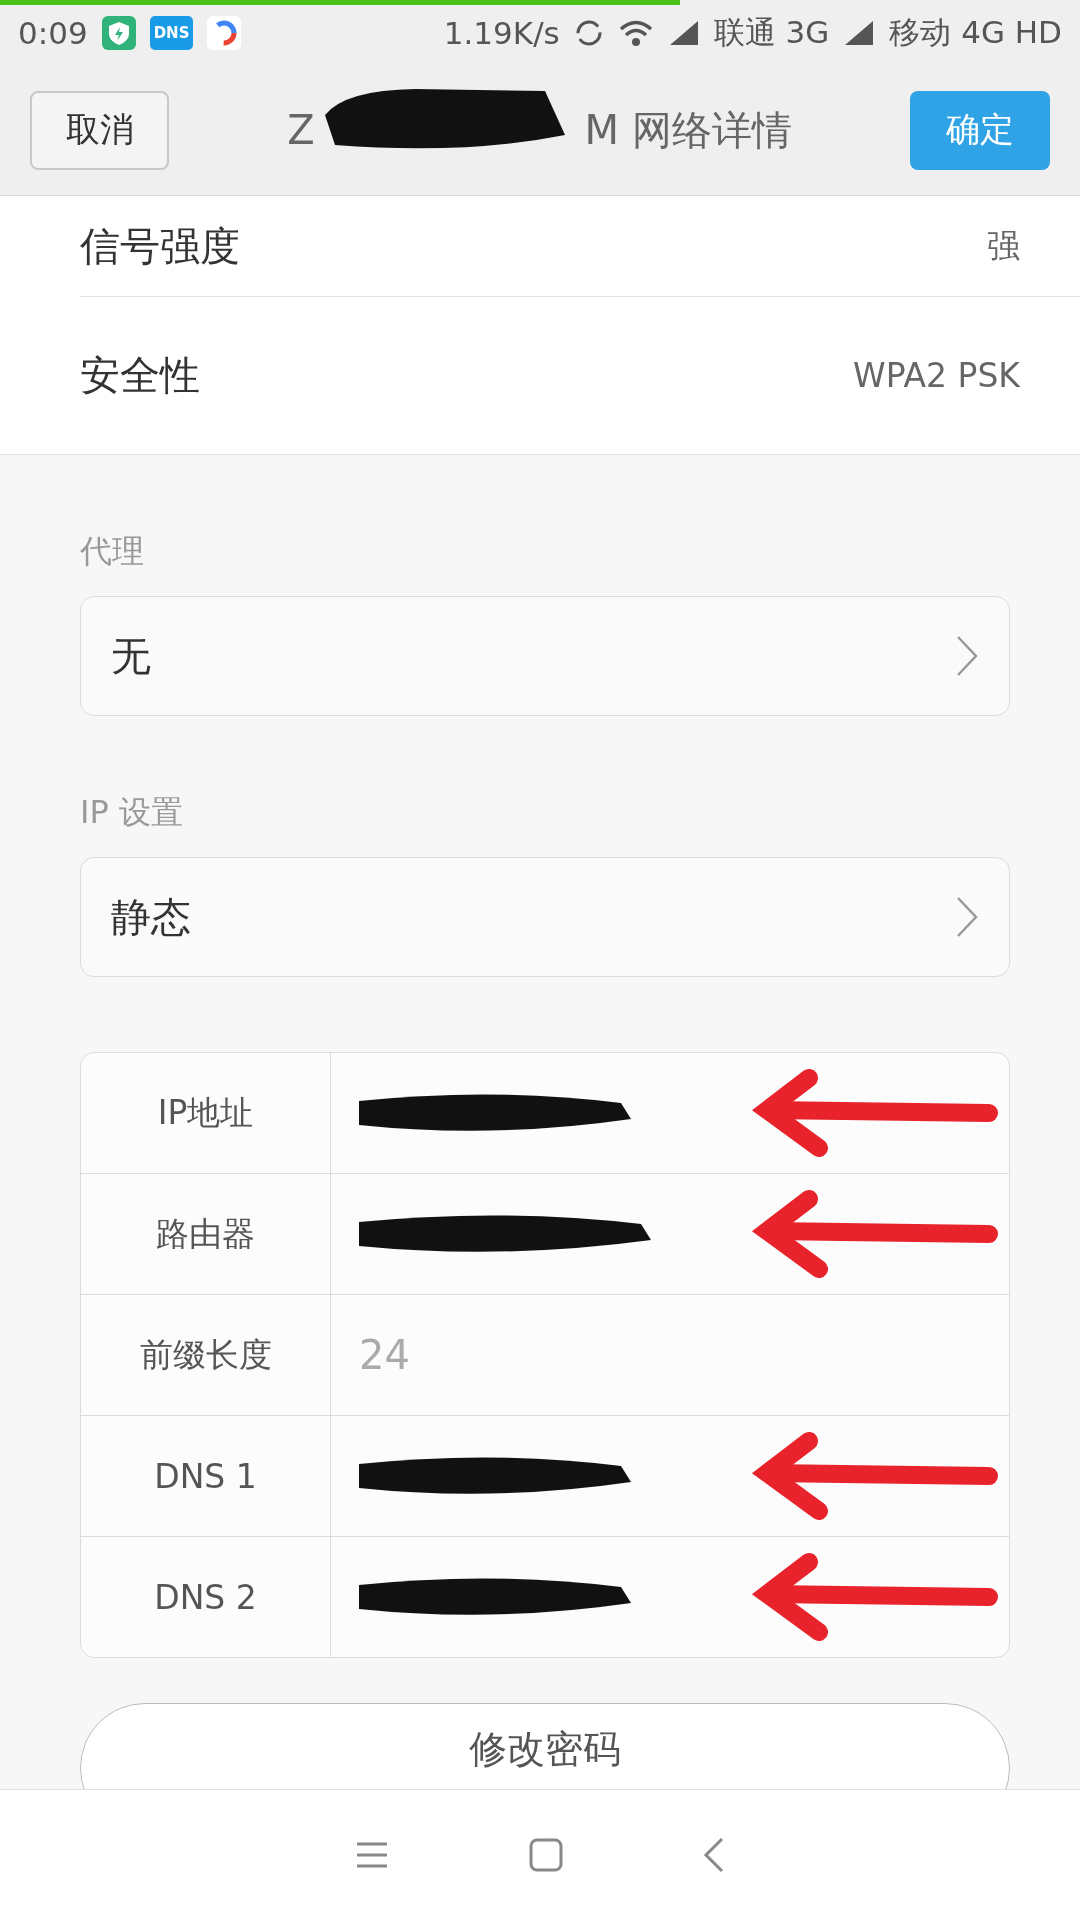 This screenshot has width=1080, height=1920. What do you see at coordinates (545, 1746) in the screenshot?
I see `change-password-button: 修改密码` at bounding box center [545, 1746].